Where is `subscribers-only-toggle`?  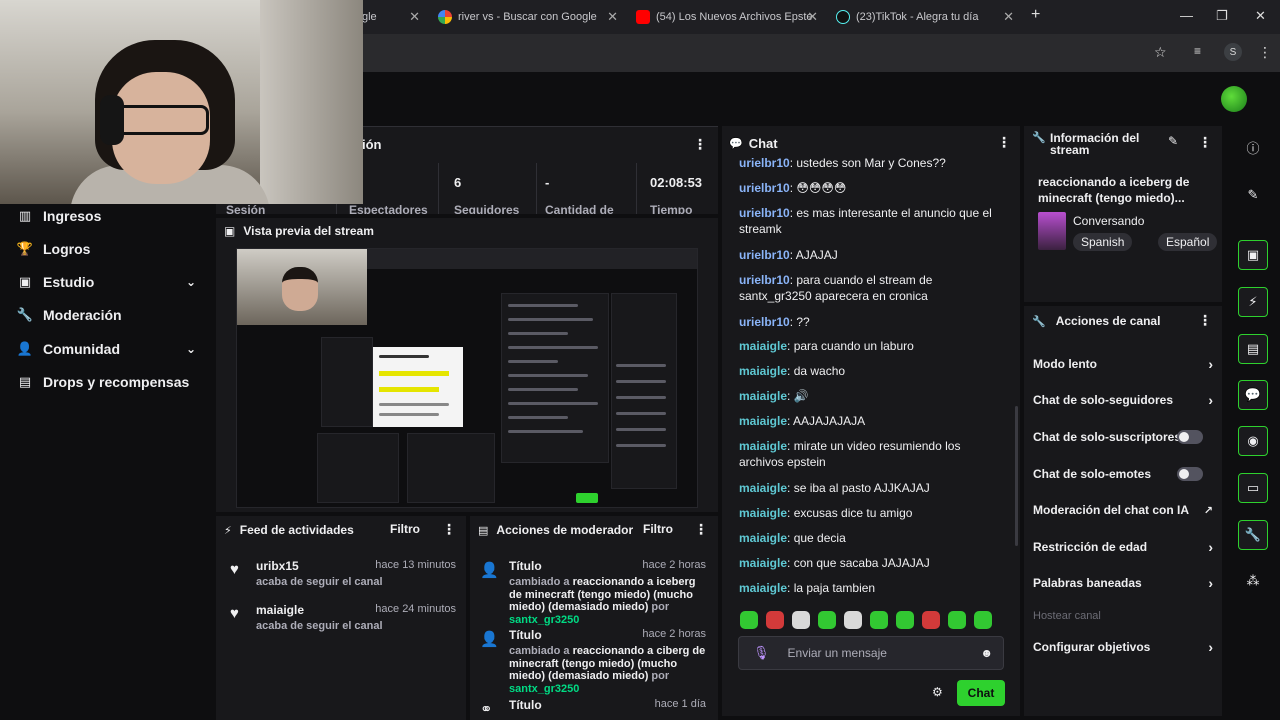 subscribers-only-toggle is located at coordinates (1190, 437).